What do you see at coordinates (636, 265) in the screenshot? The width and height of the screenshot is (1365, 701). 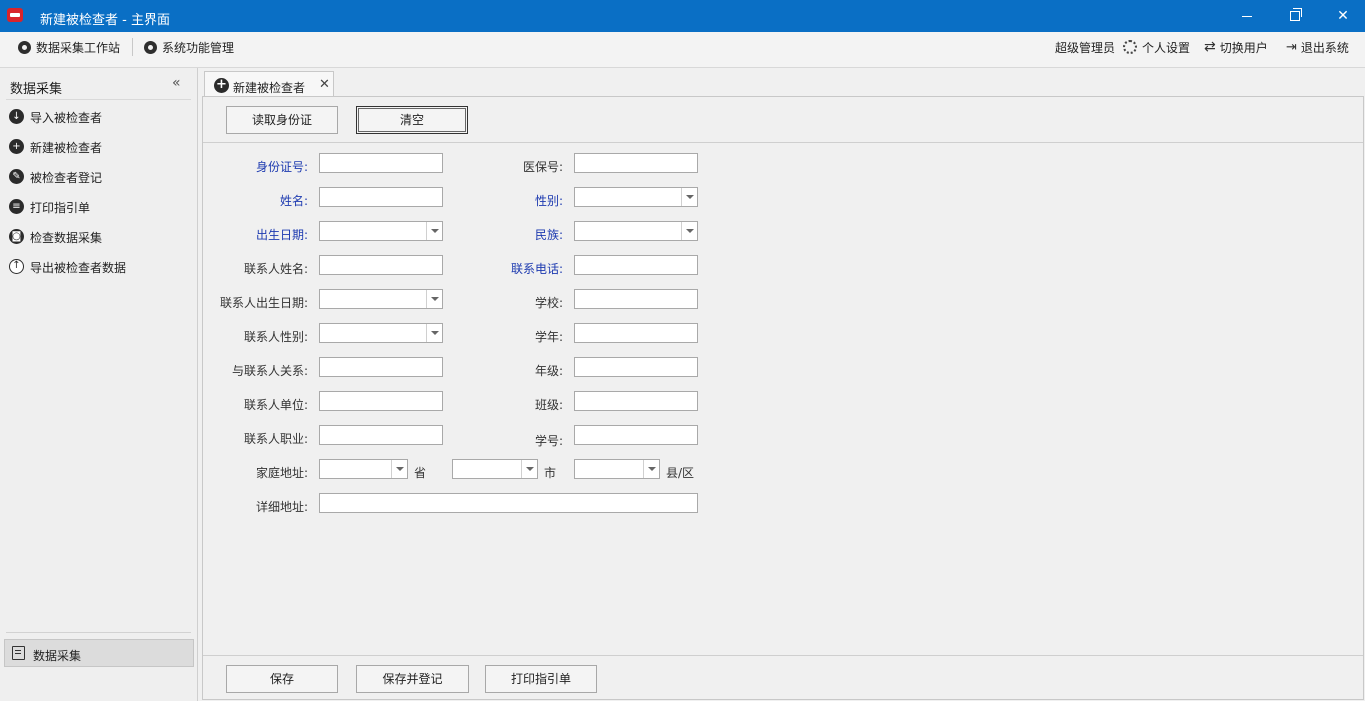 I see `contact-phone-input` at bounding box center [636, 265].